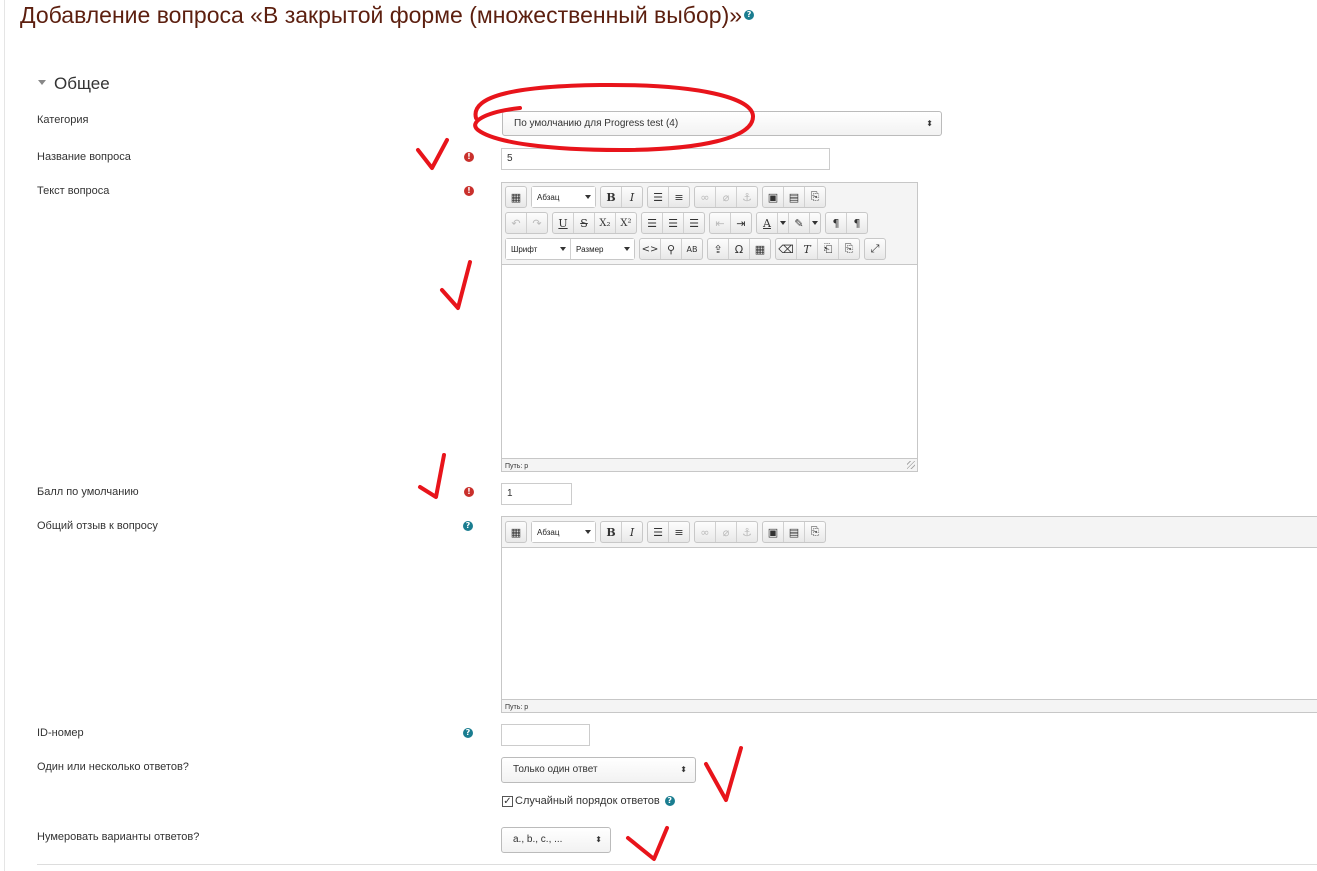  Describe the element at coordinates (82, 83) in the screenshot. I see `section-title: Общее` at that location.